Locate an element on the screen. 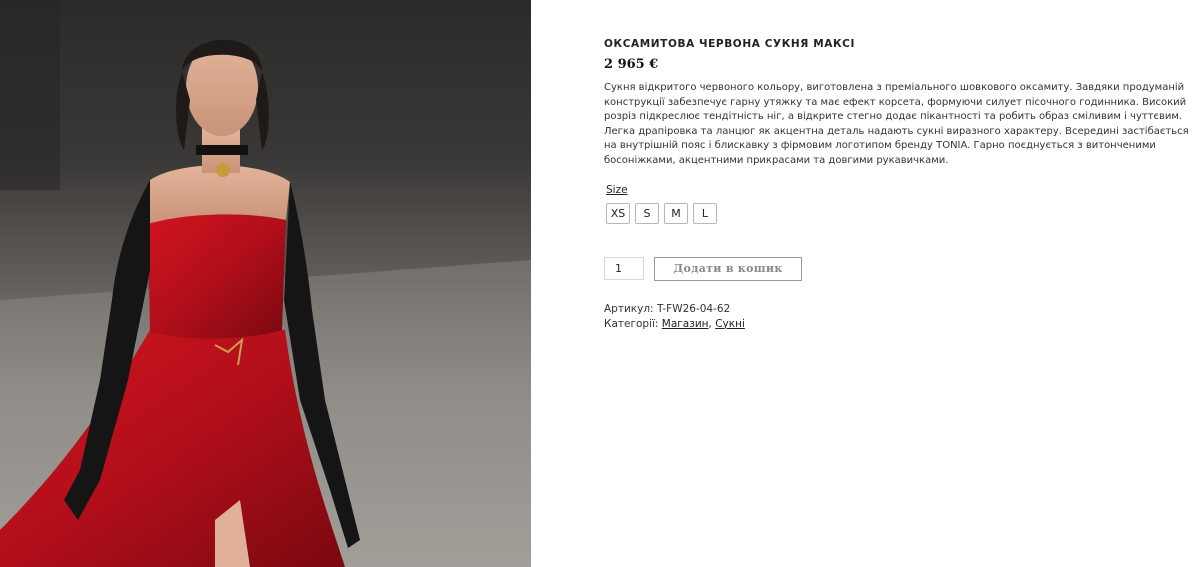 This screenshot has width=1200, height=567. add-to-cart-row: Додати в кошик is located at coordinates (899, 268).